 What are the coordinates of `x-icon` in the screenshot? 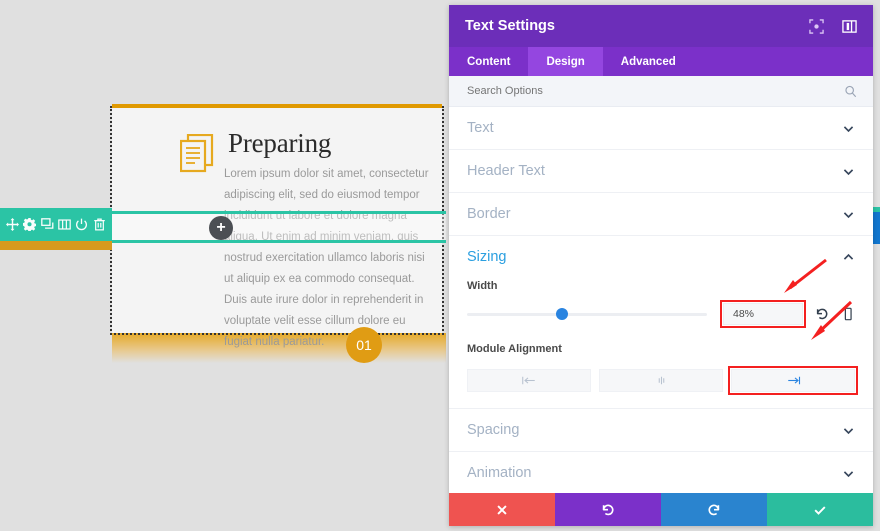 It's located at (502, 509).